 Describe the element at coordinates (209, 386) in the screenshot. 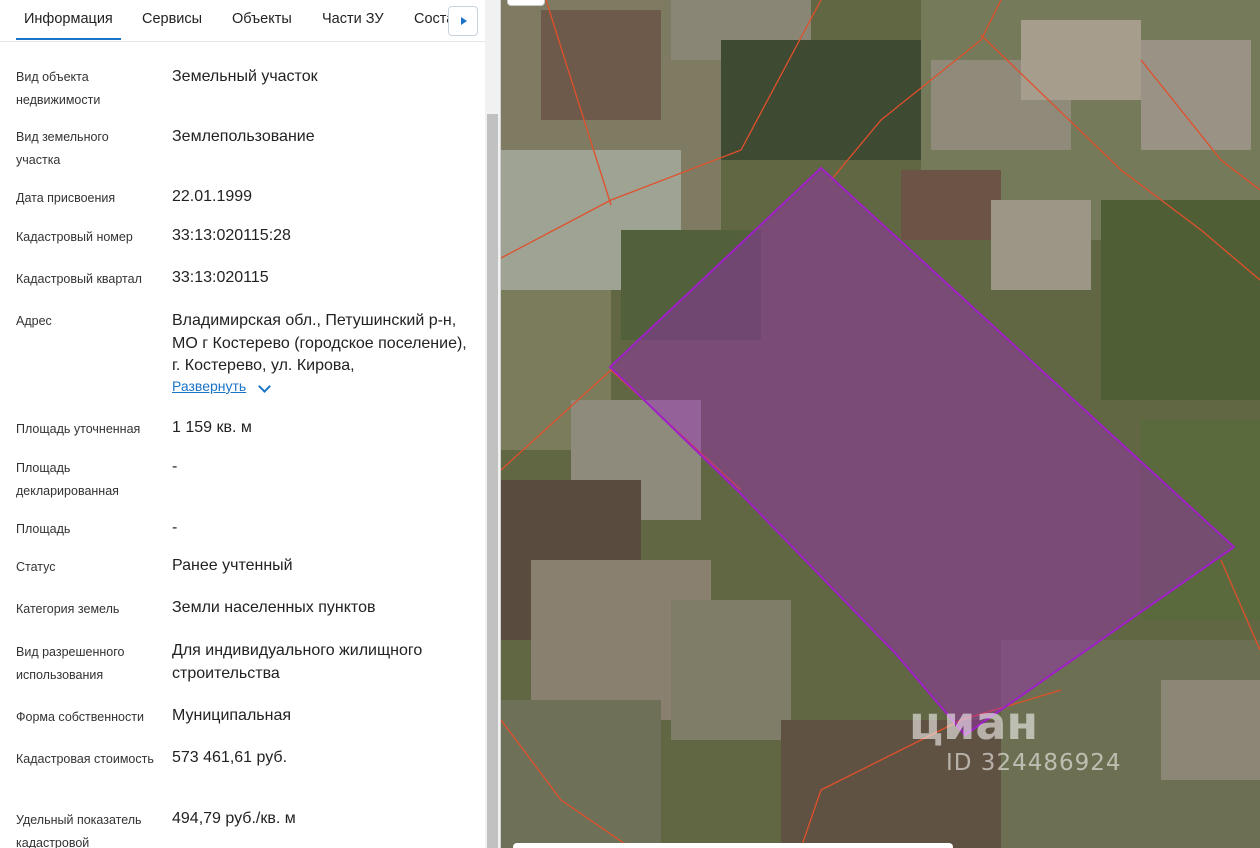

I see `expand-address-link: Развернуть` at that location.